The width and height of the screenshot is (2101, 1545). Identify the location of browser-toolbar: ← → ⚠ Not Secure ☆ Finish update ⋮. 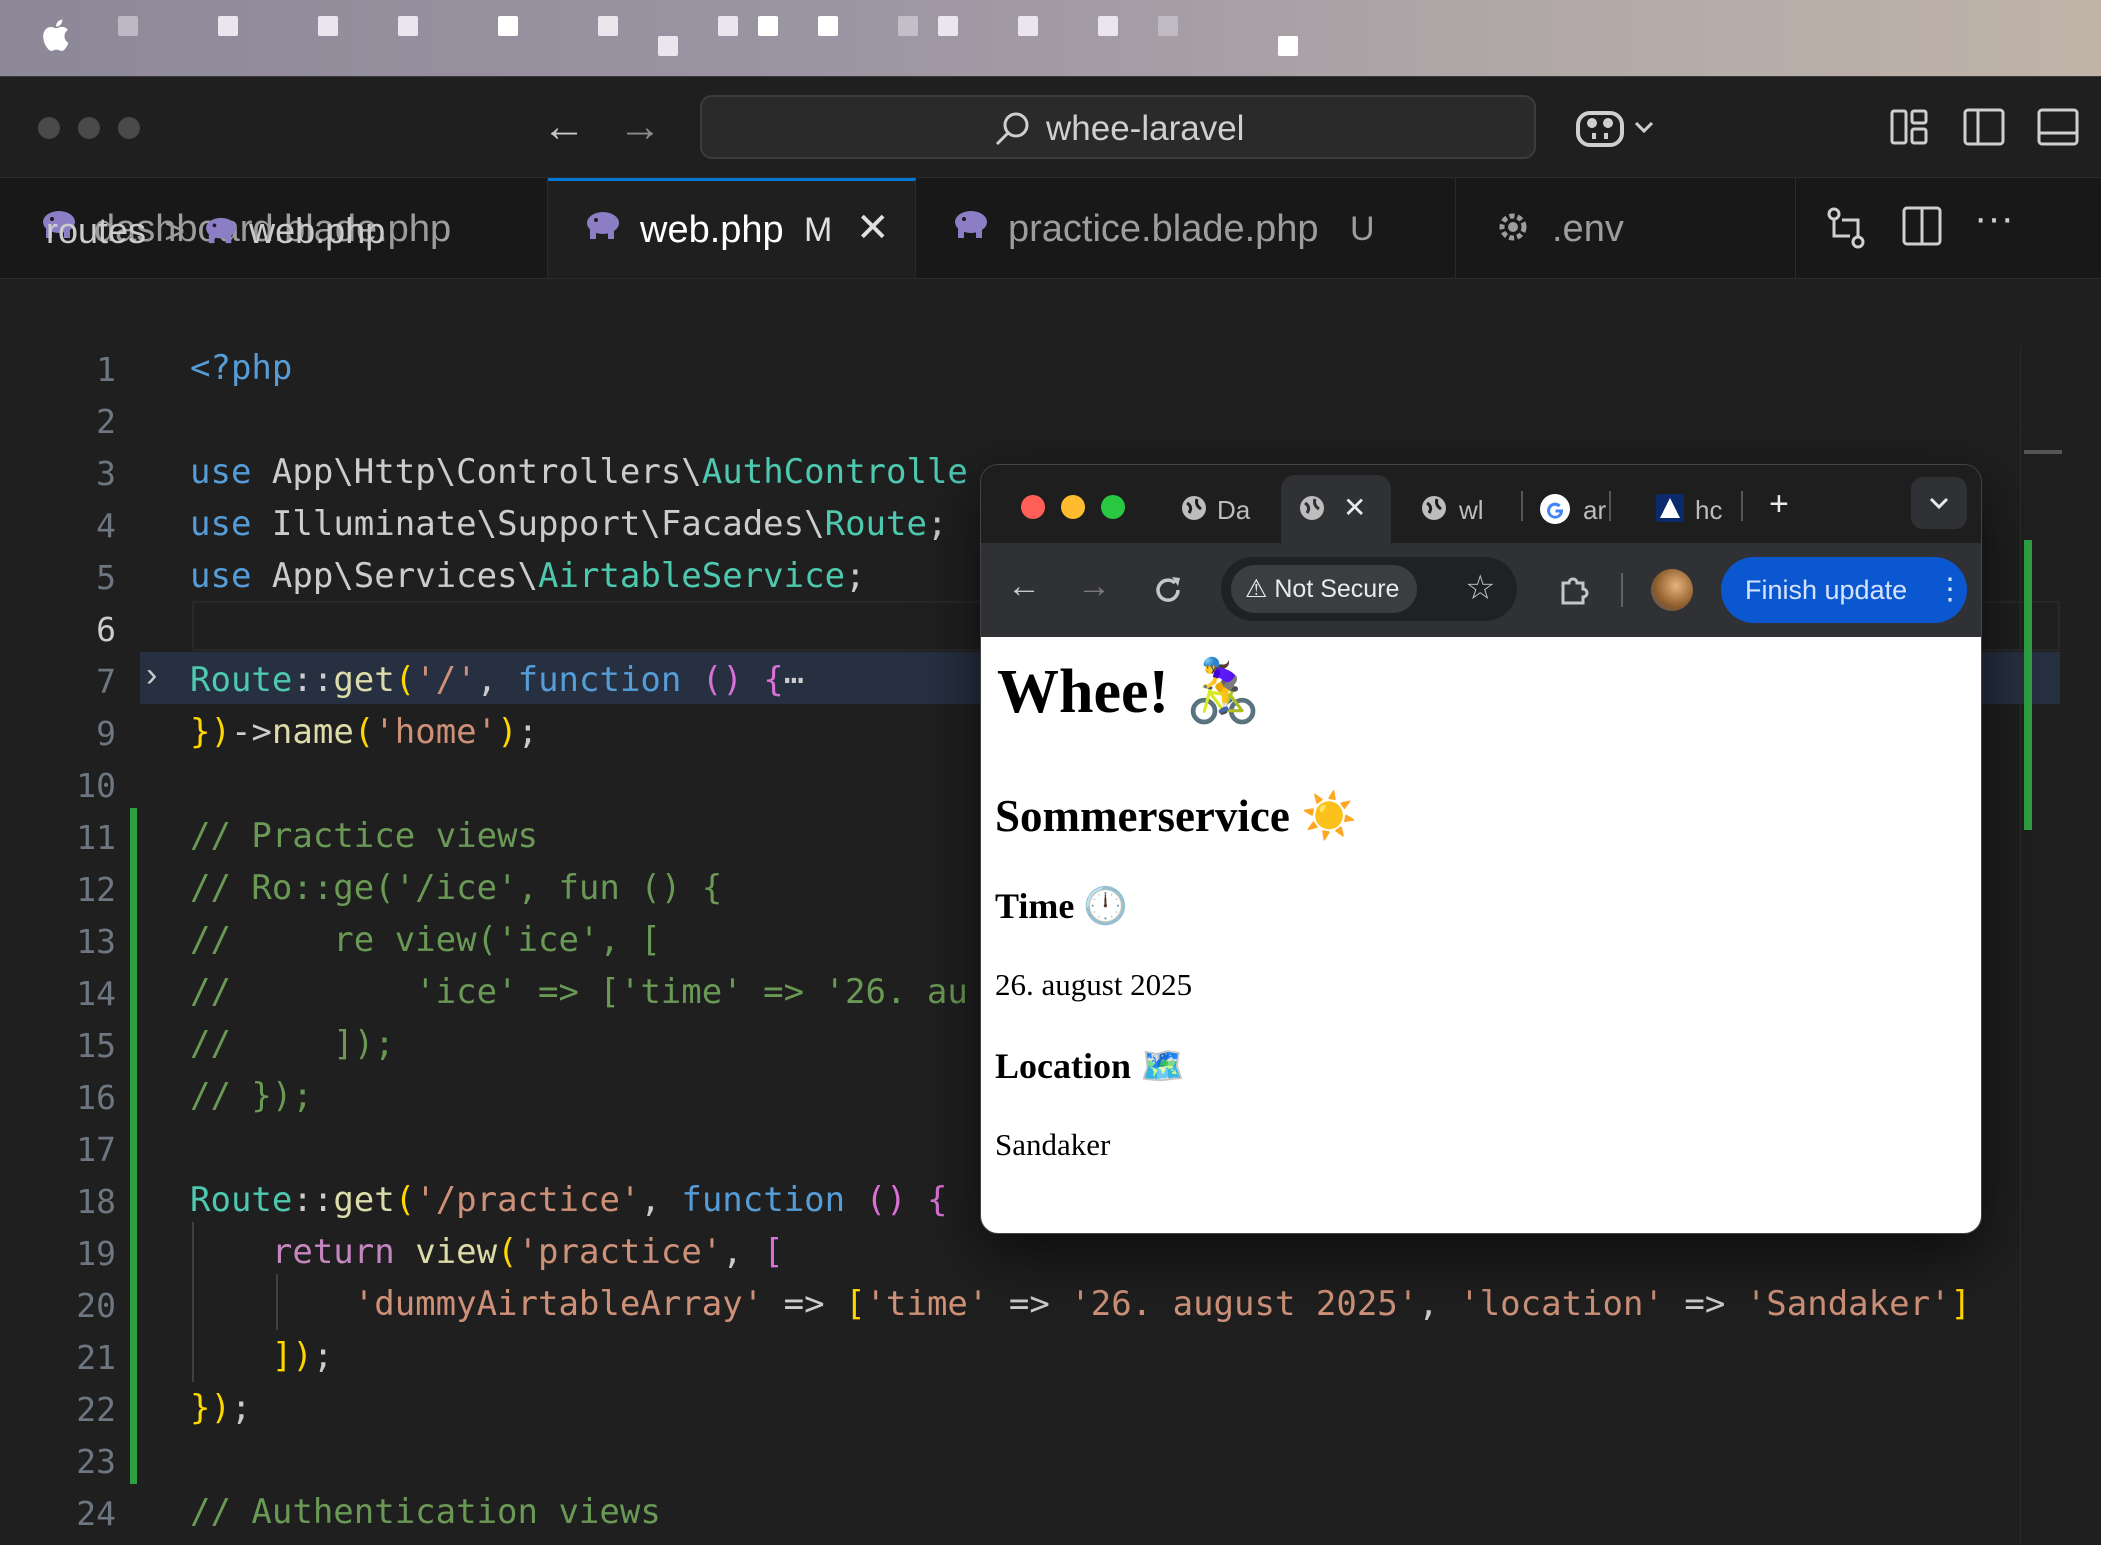
(1481, 590).